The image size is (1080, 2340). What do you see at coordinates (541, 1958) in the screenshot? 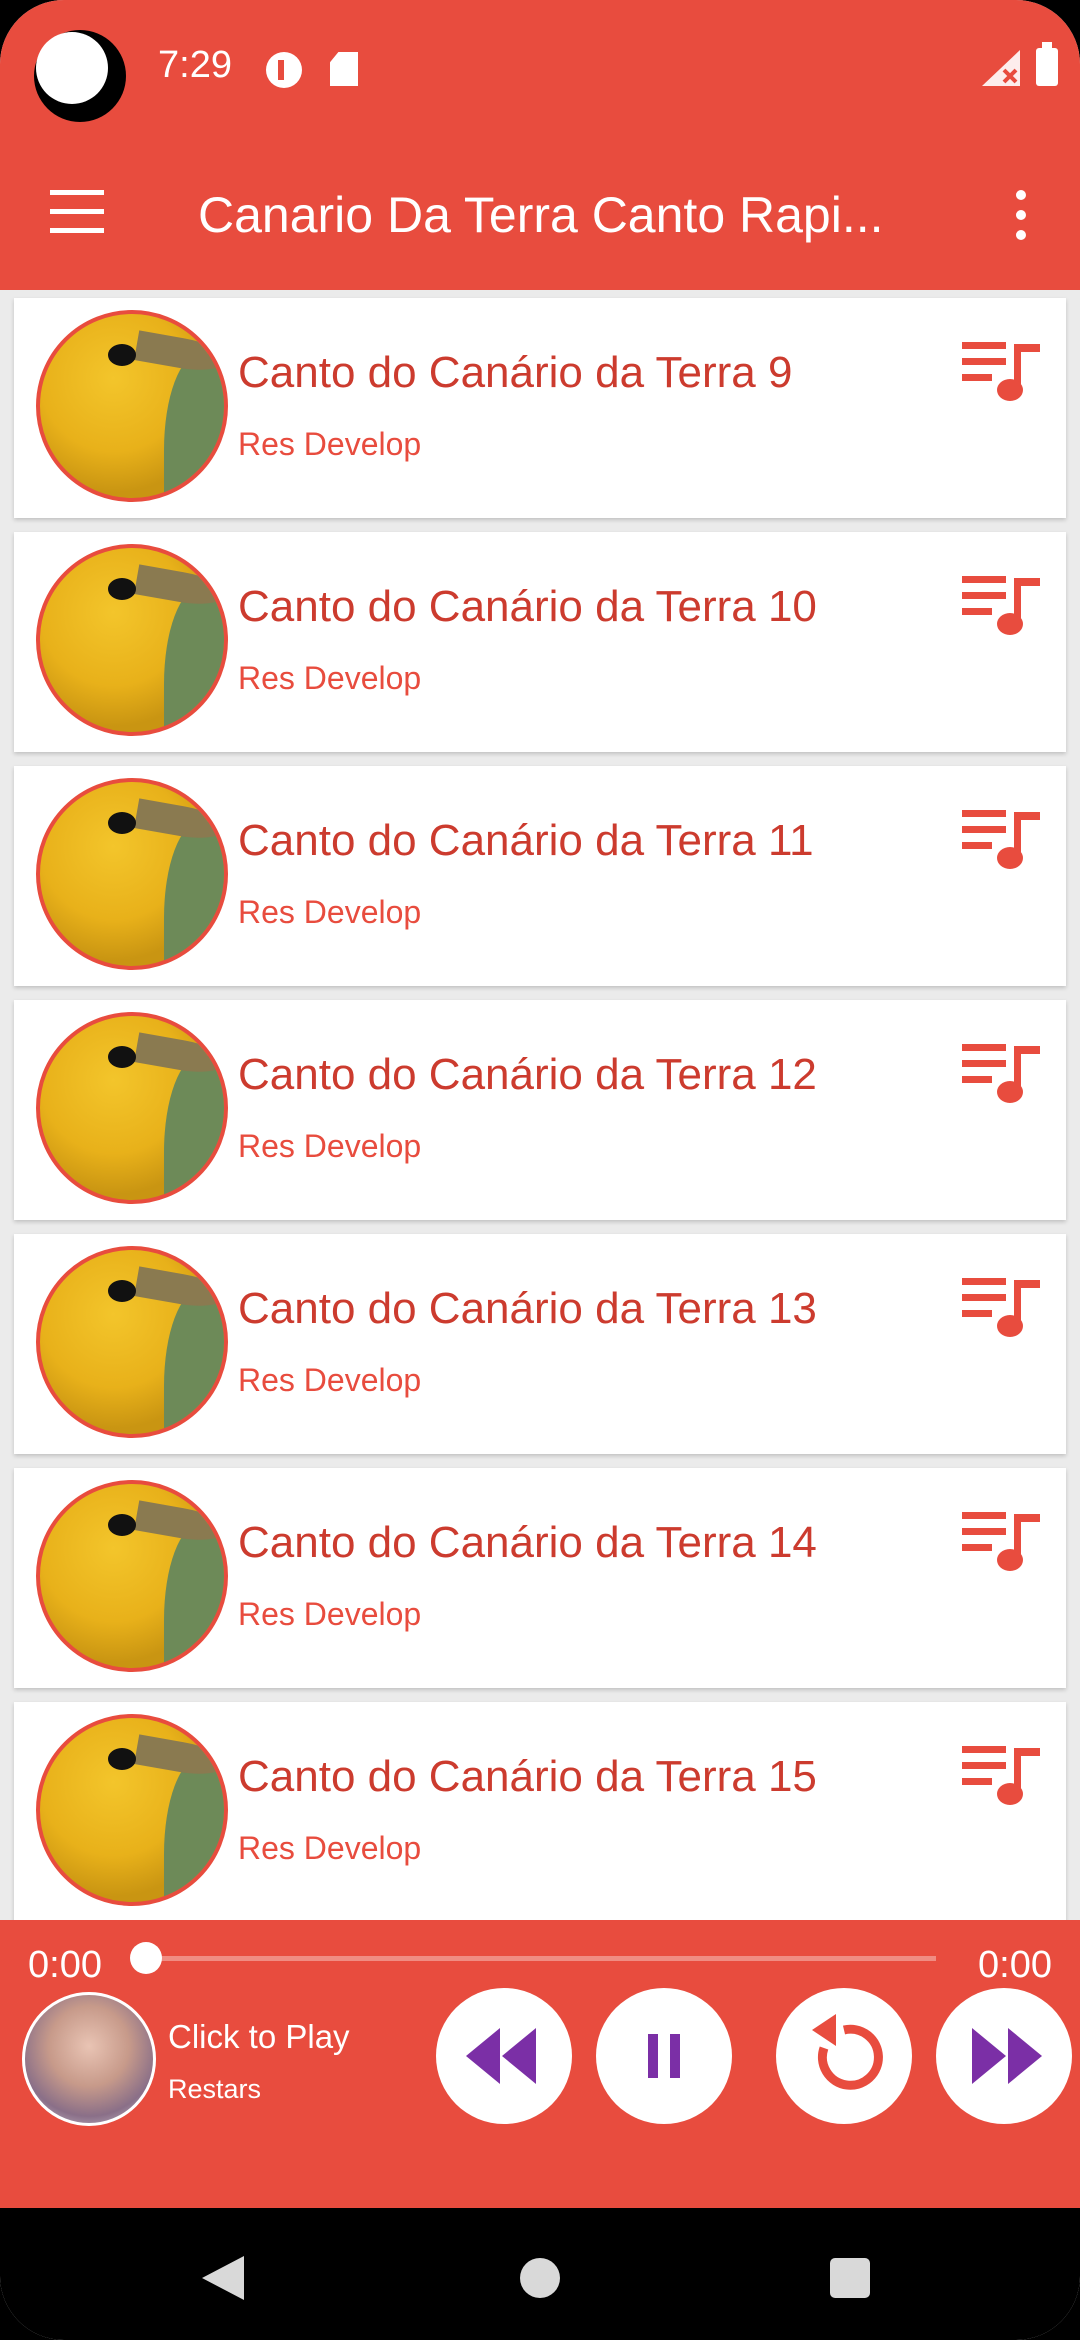
I see `progress-track` at bounding box center [541, 1958].